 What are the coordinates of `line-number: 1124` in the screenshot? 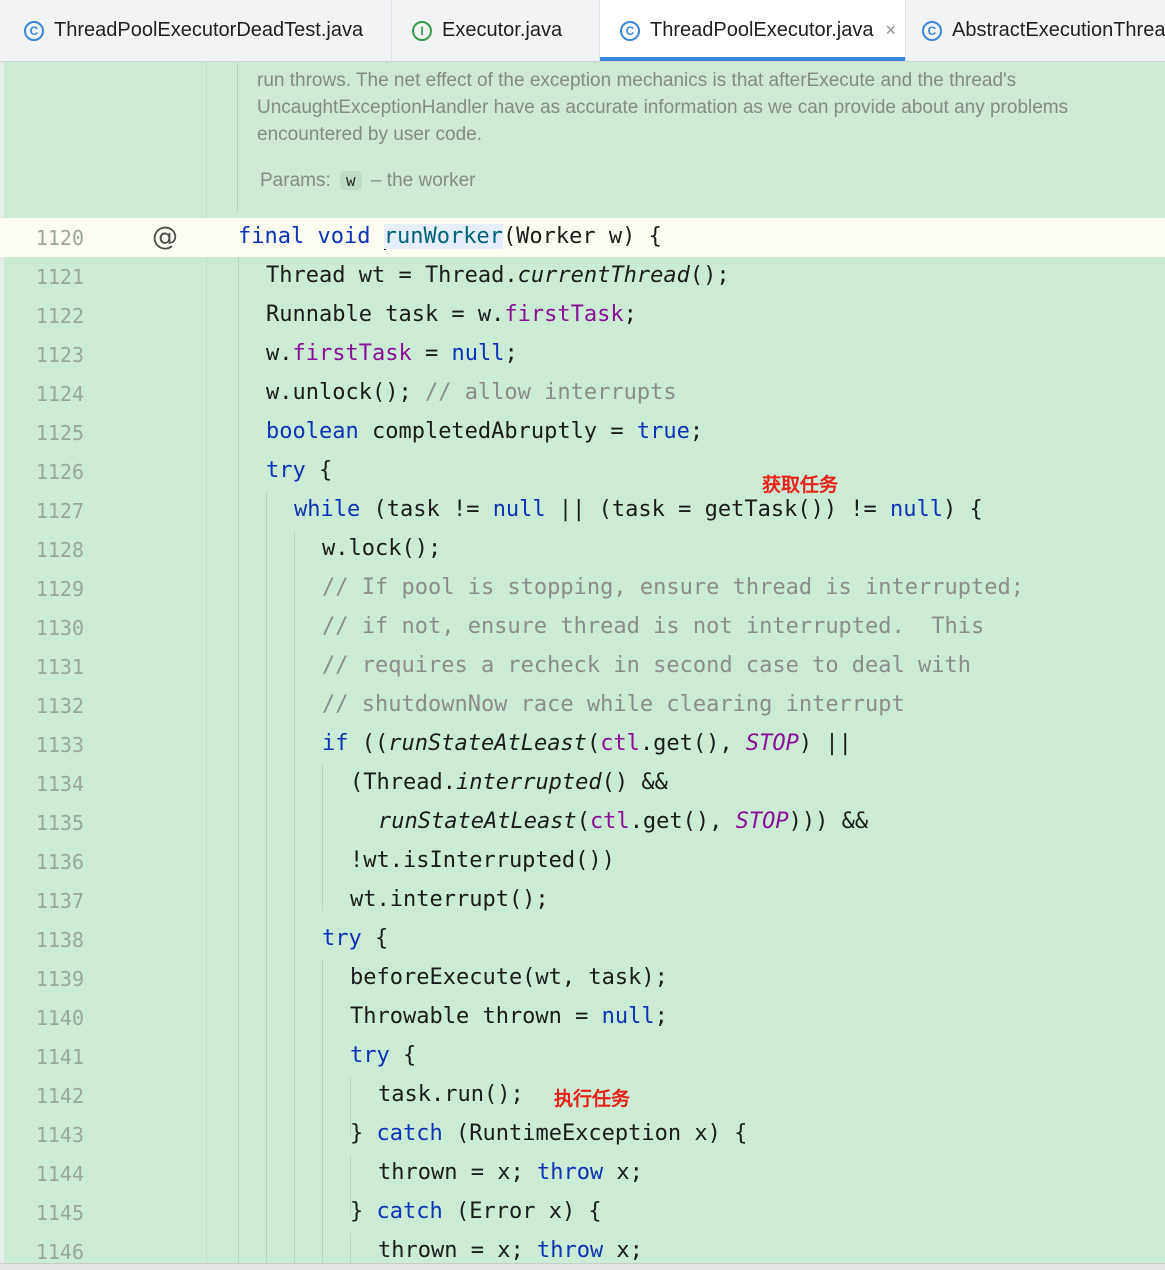 It's located at (59, 394).